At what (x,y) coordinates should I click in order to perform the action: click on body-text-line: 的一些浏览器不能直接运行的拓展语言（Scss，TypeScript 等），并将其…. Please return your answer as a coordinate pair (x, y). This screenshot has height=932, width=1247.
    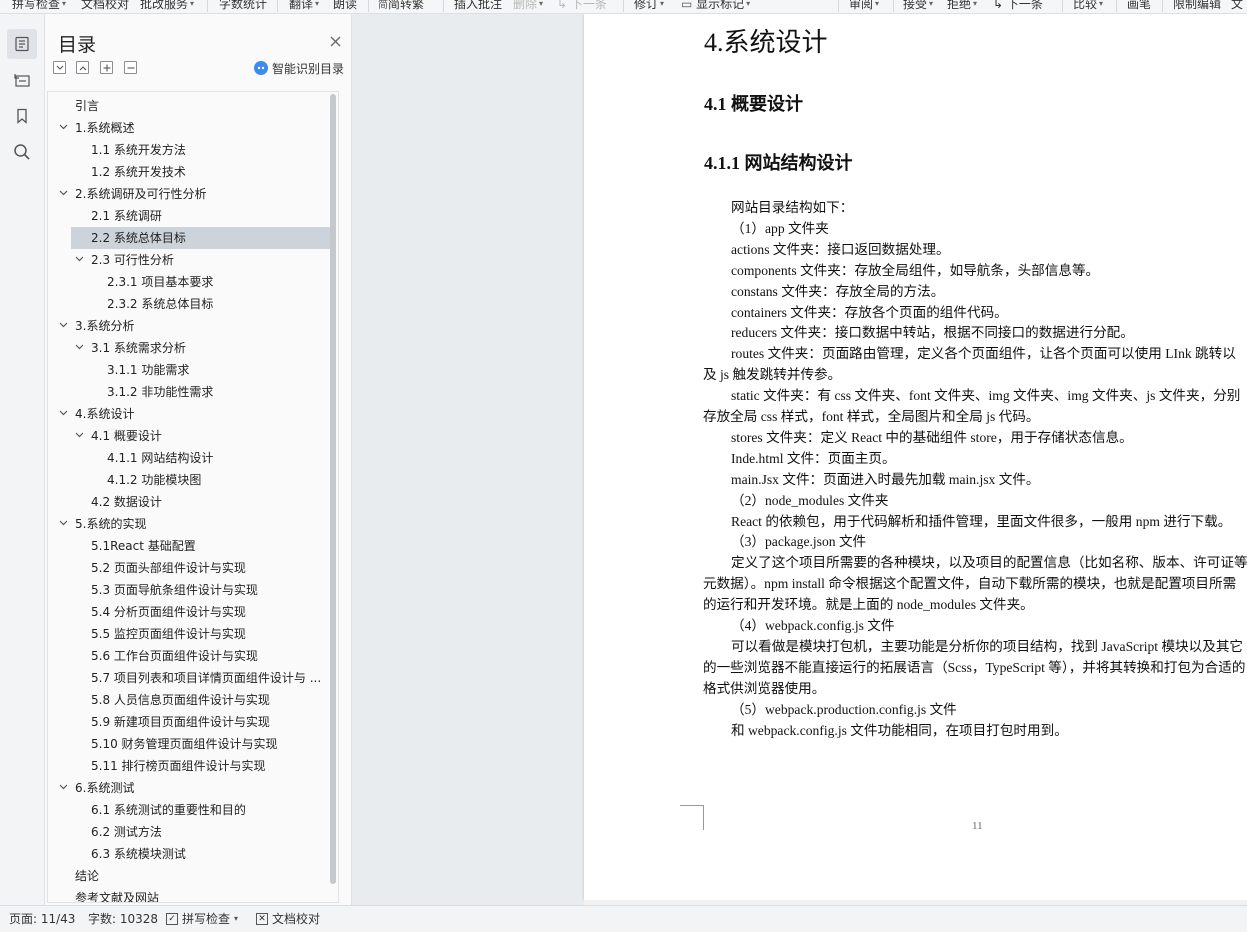
    Looking at the image, I should click on (974, 667).